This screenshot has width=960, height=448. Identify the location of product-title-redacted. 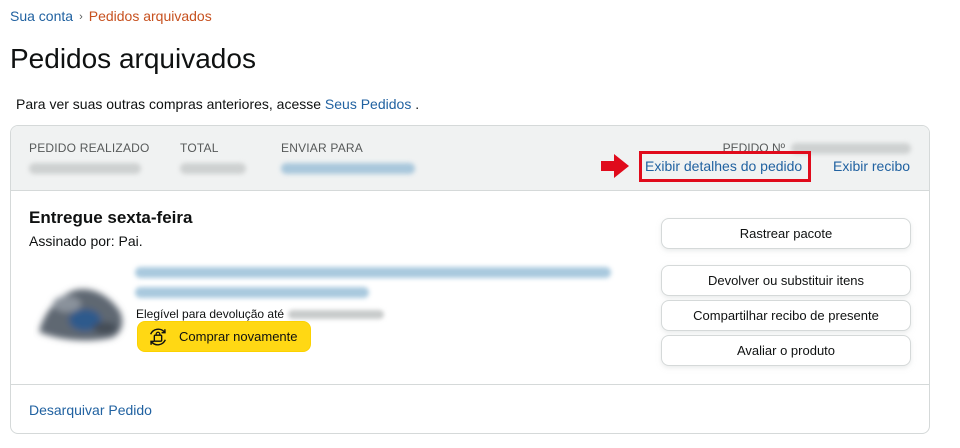
(373, 287).